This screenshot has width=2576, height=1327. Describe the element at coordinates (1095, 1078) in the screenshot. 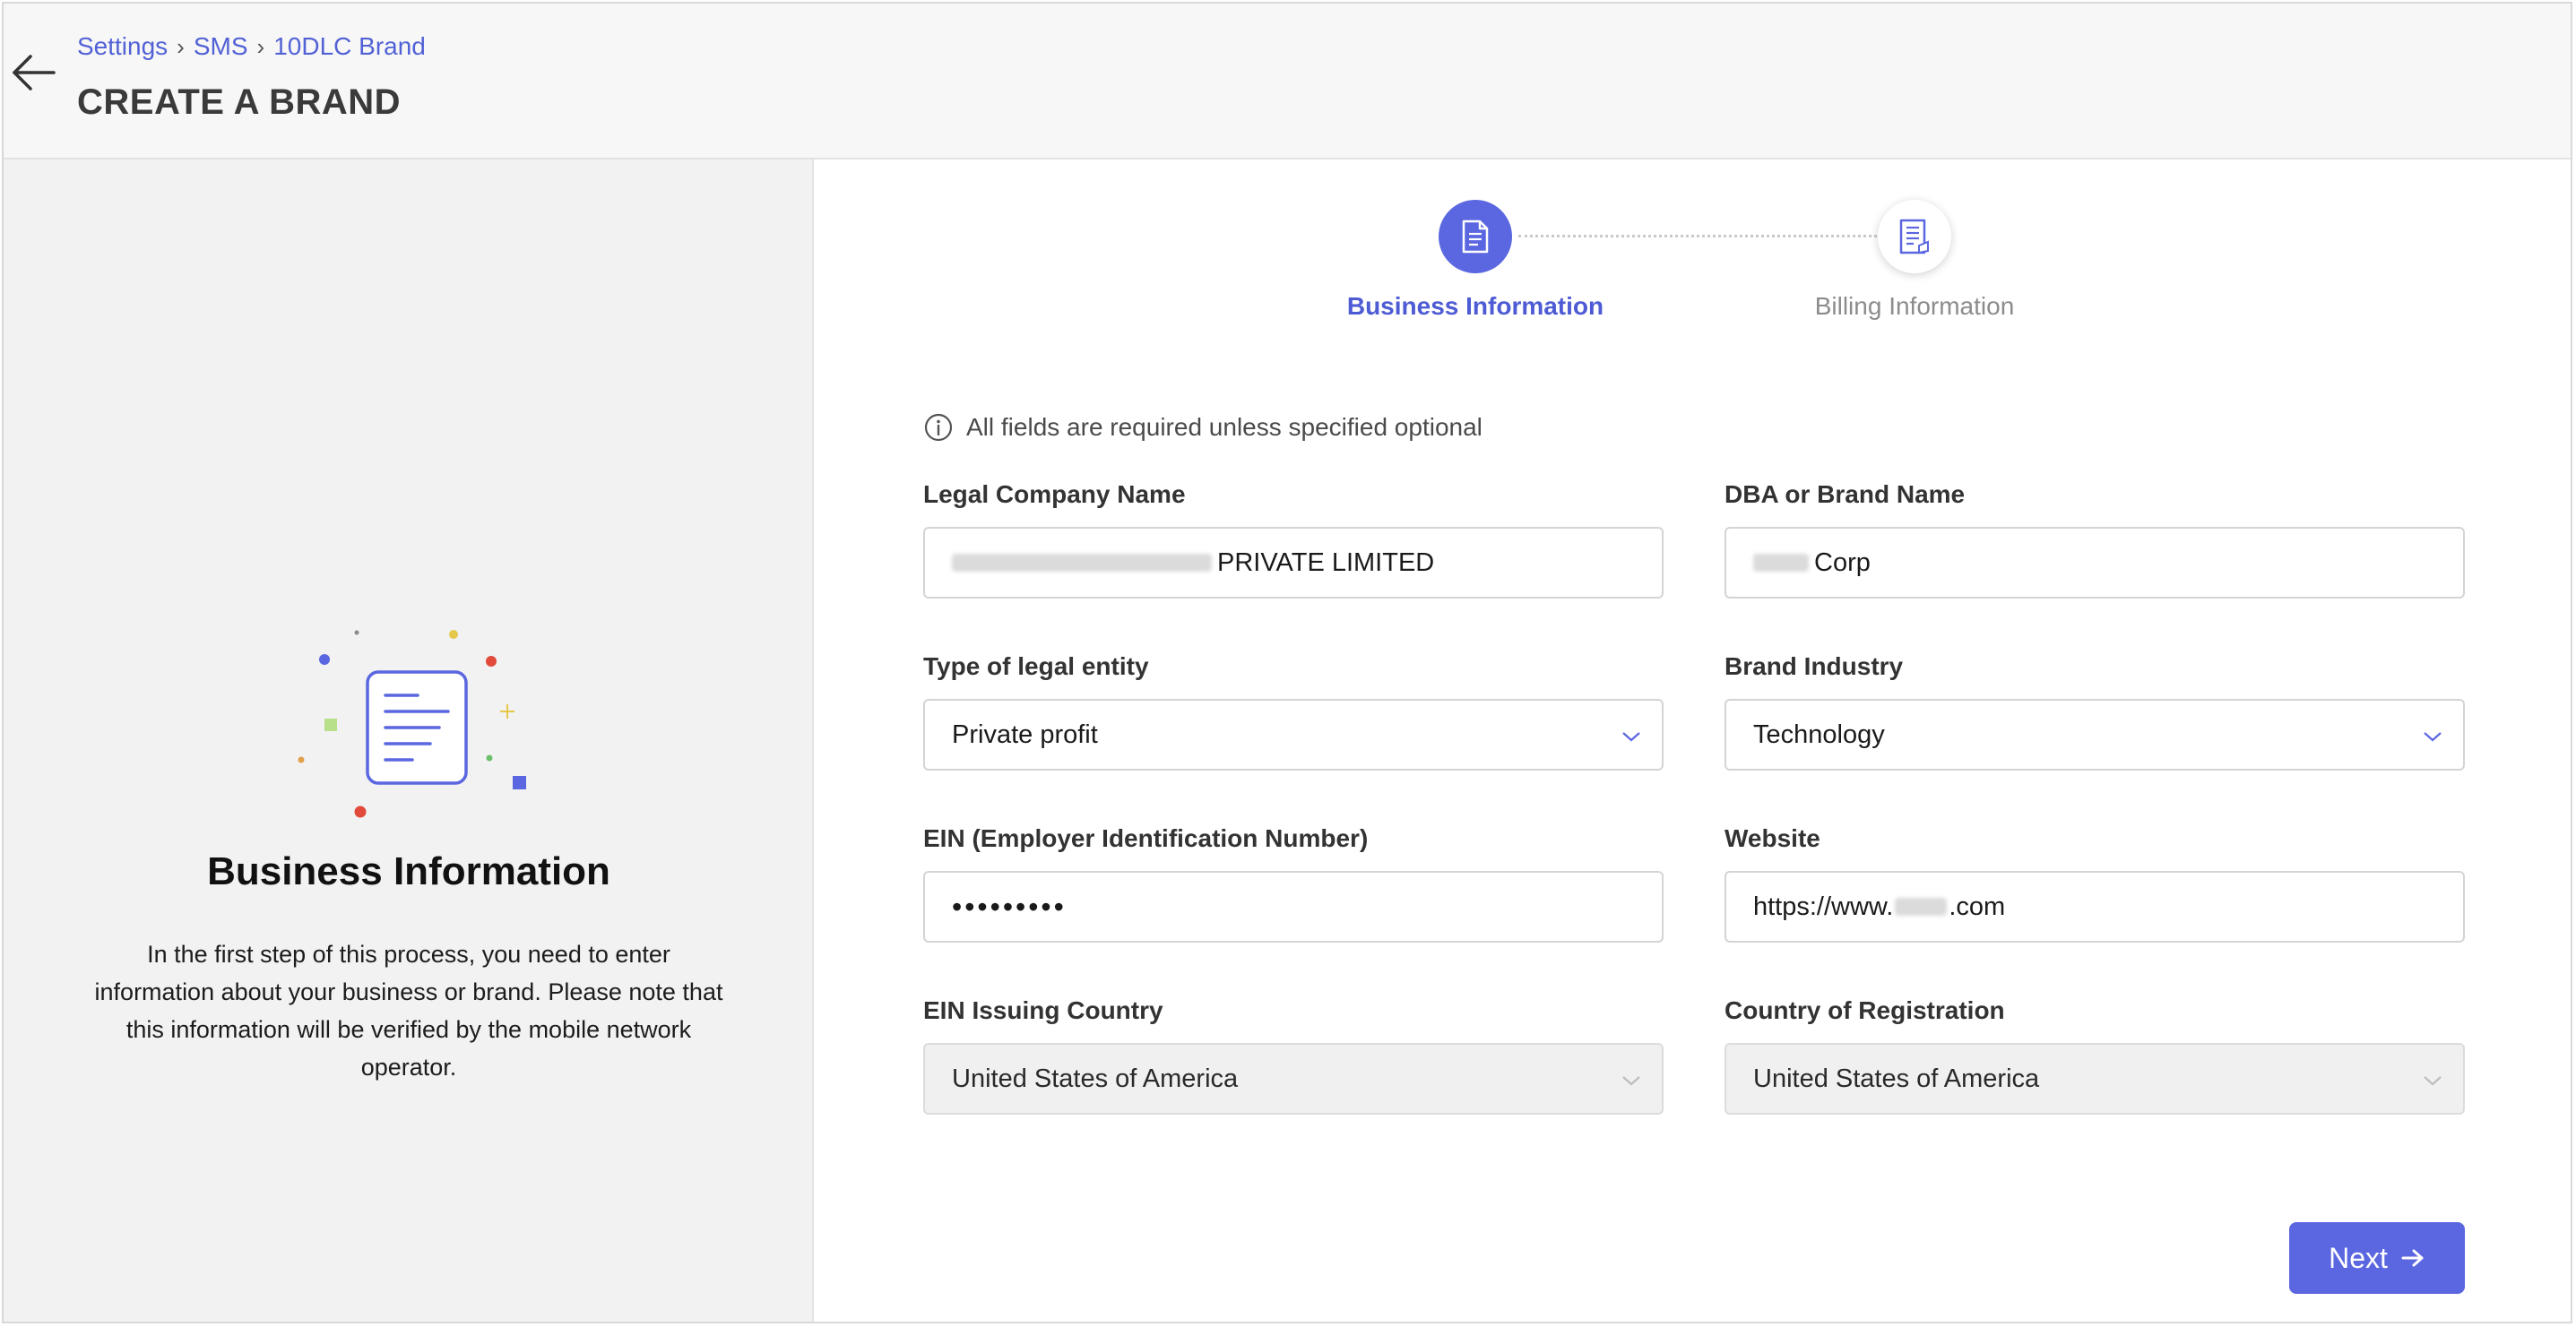

I see `ein-country-value: United States of America` at that location.